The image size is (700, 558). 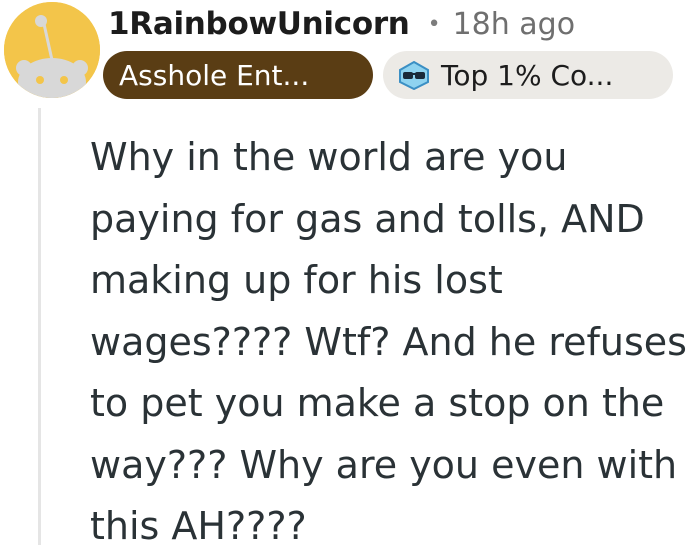 I want to click on timestamp: 18h ago, so click(x=514, y=24).